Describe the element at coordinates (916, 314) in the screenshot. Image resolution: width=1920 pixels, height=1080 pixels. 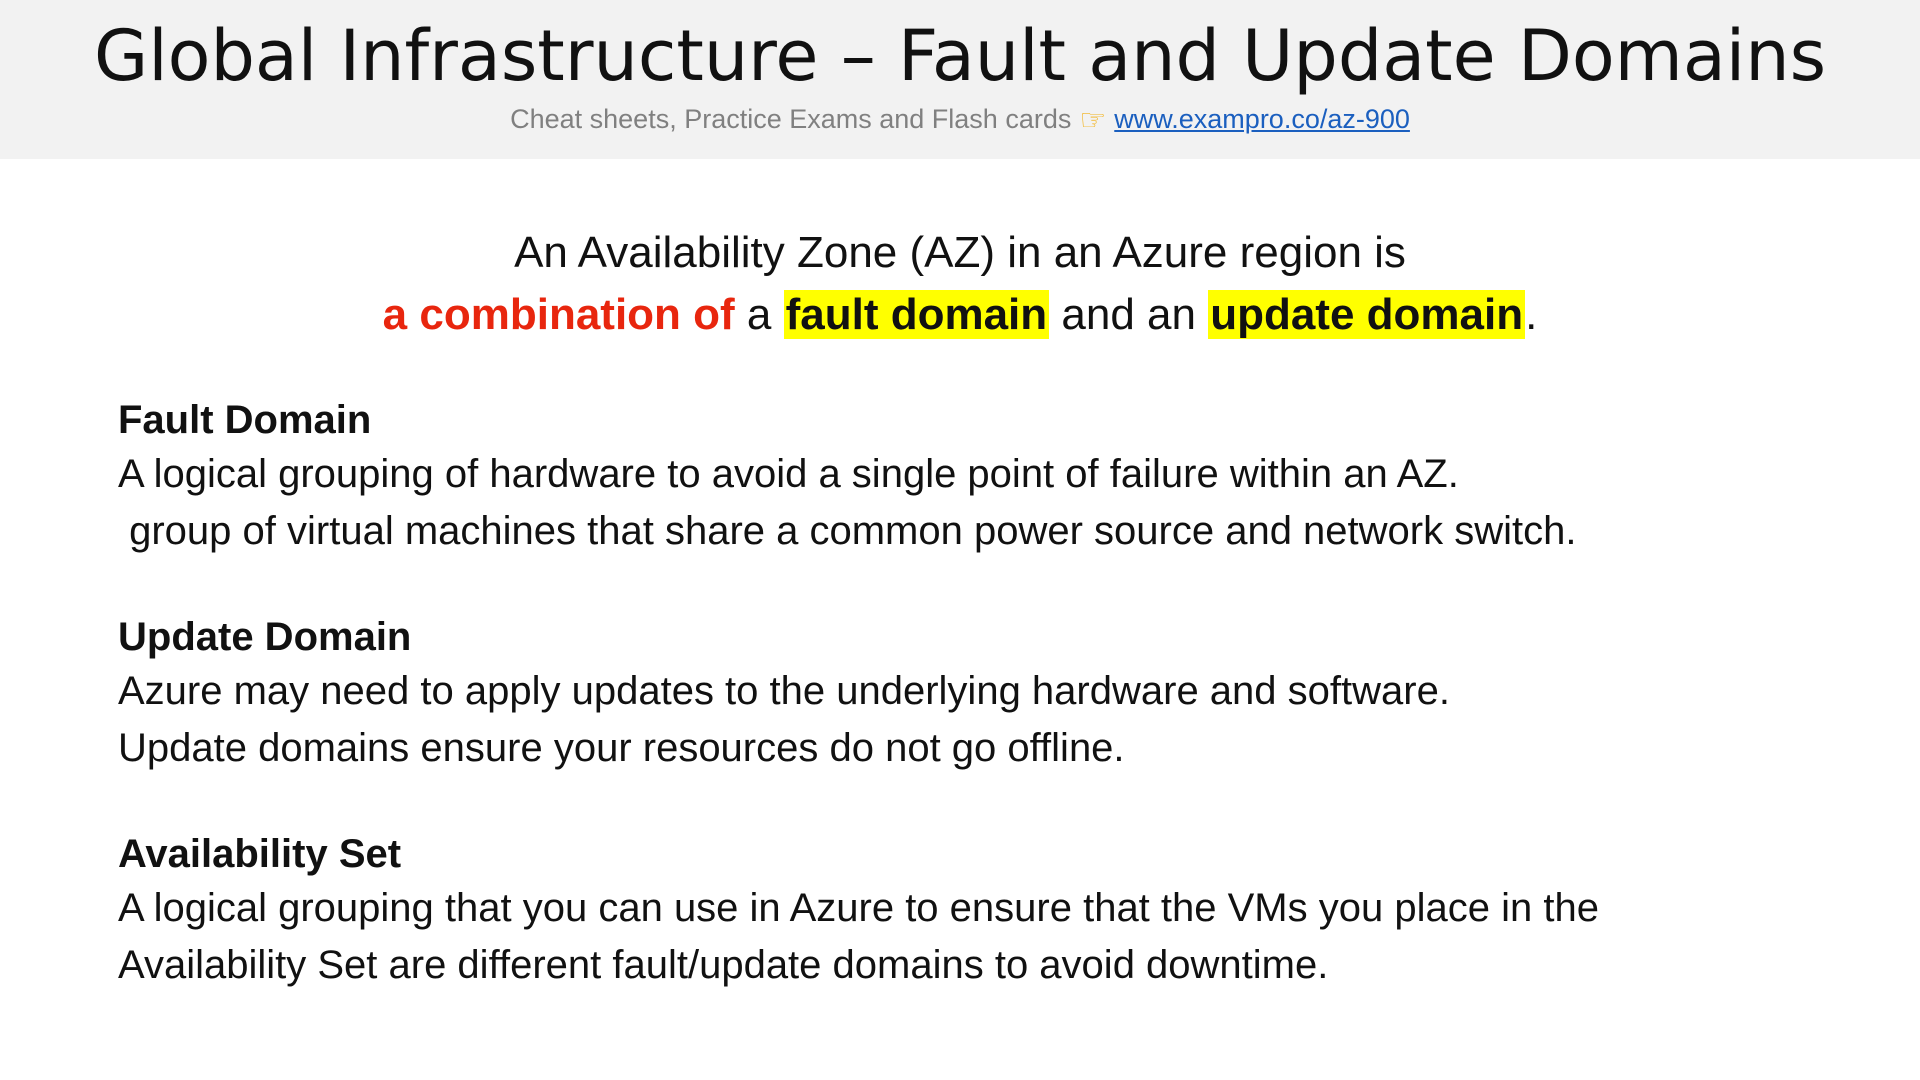
I see `fault-domain-highlight: fault domain` at that location.